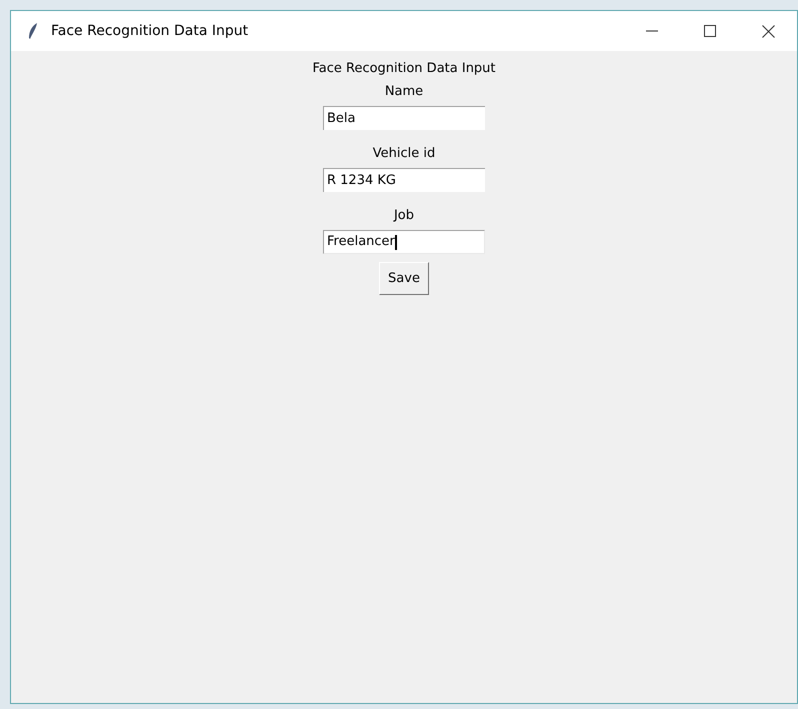  I want to click on form-heading: Face Recognition Data Input, so click(404, 69).